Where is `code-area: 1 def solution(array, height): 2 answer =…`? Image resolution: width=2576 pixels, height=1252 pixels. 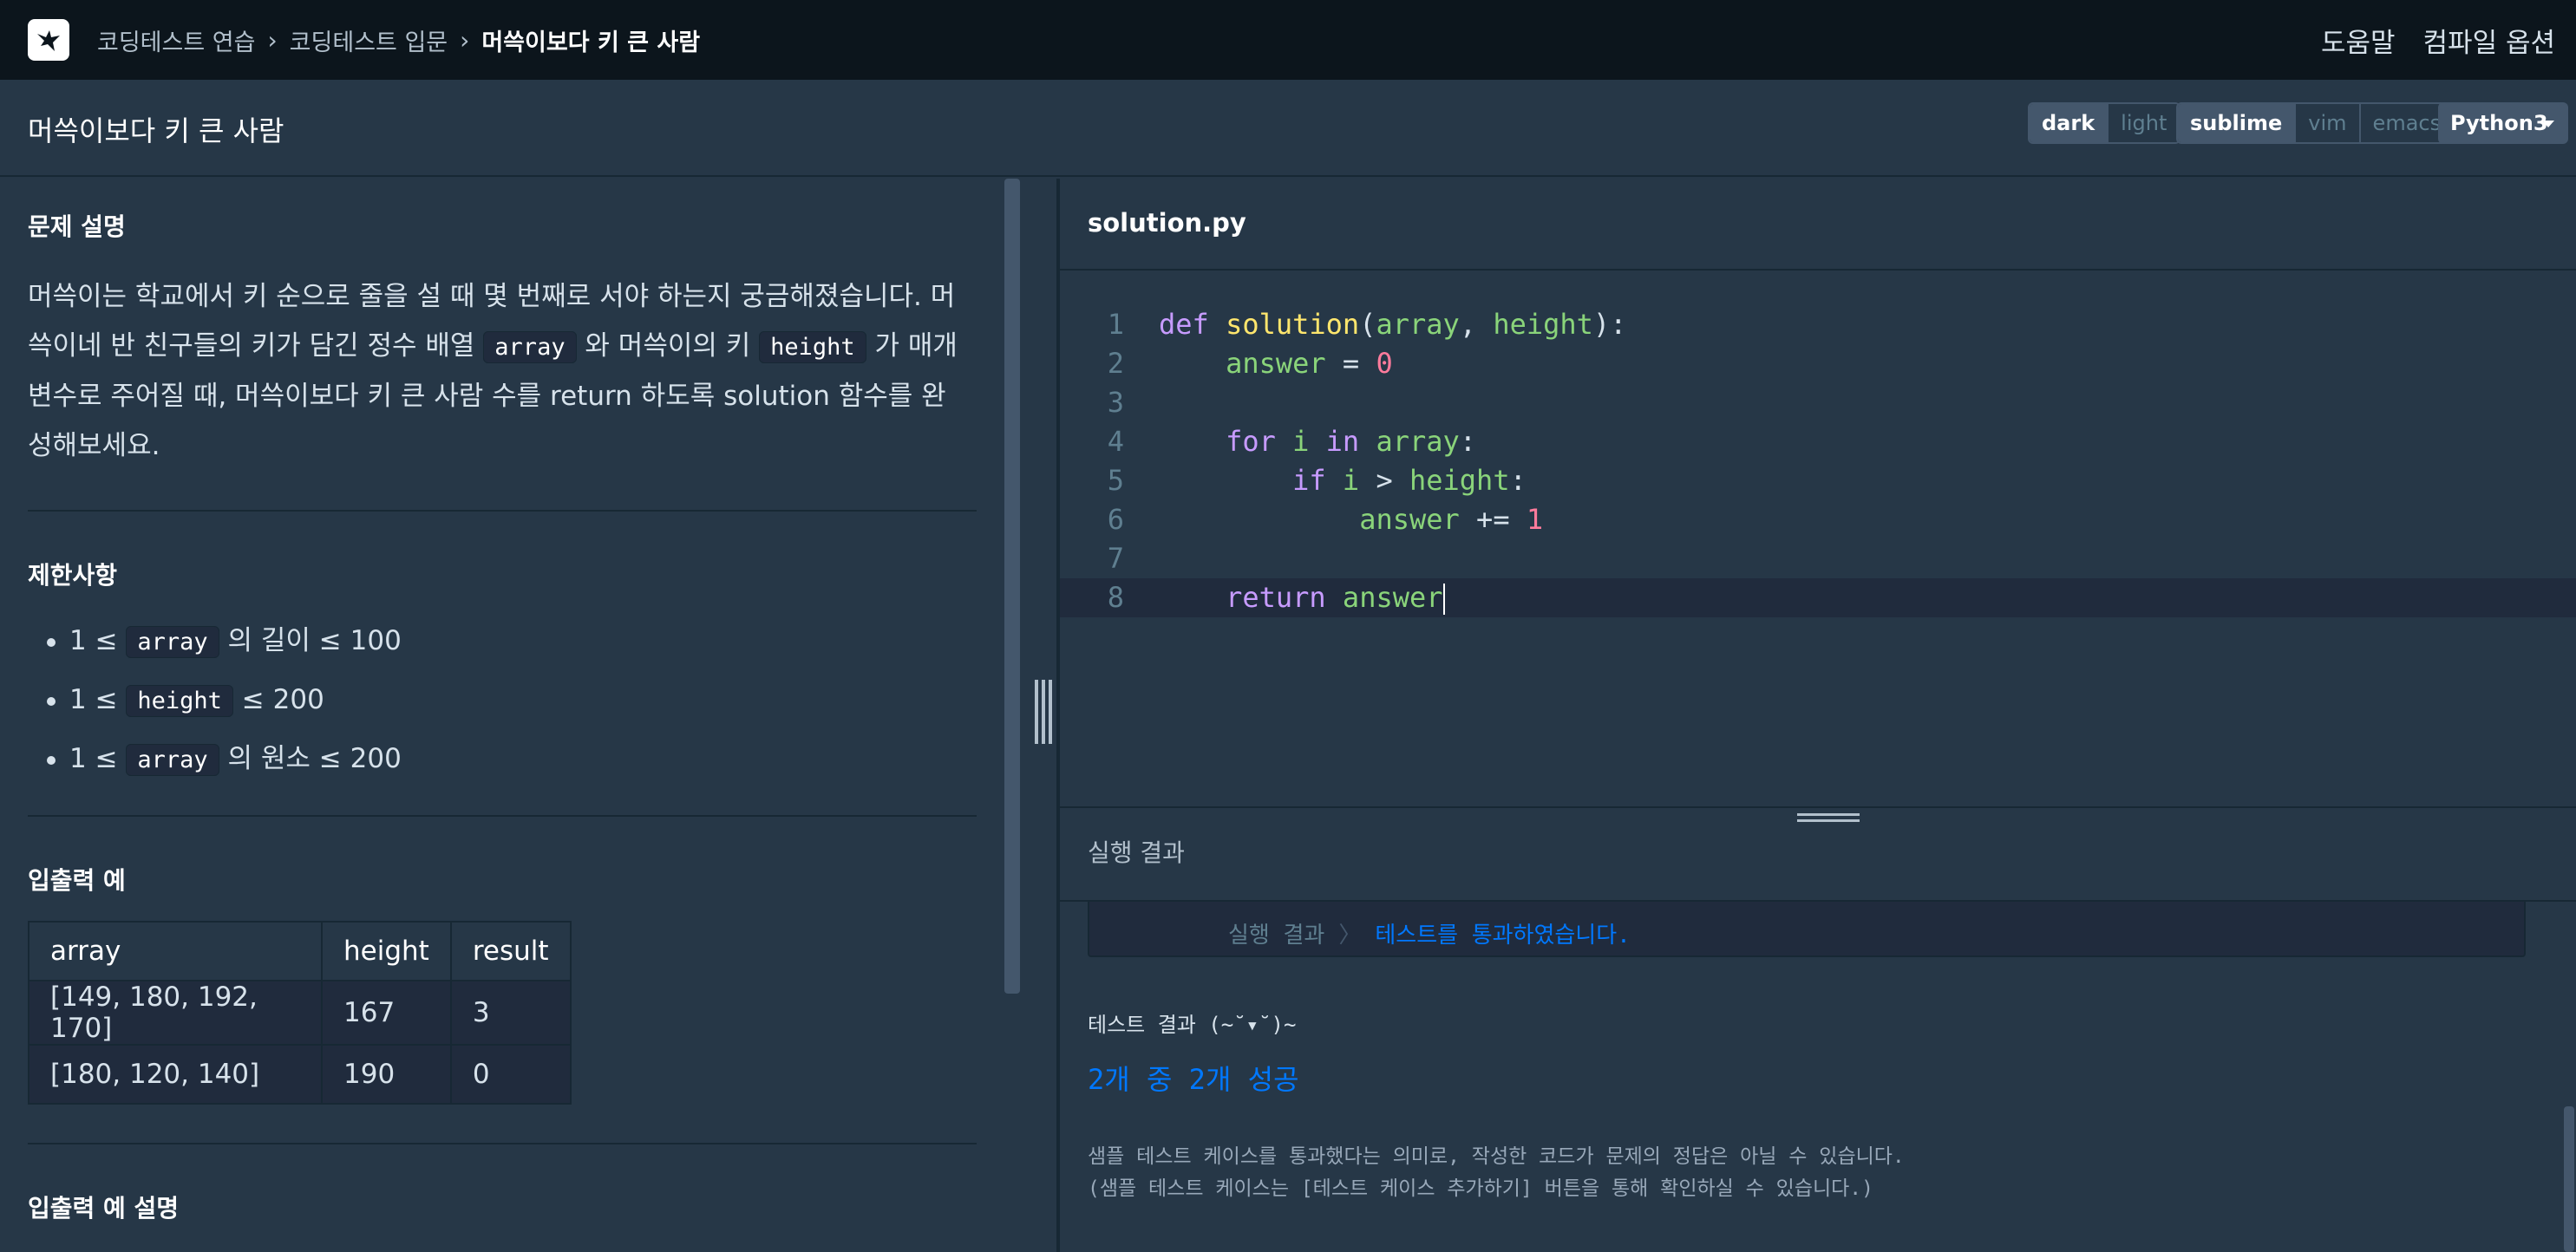 code-area: 1 def solution(array, height): 2 answer =… is located at coordinates (1818, 461).